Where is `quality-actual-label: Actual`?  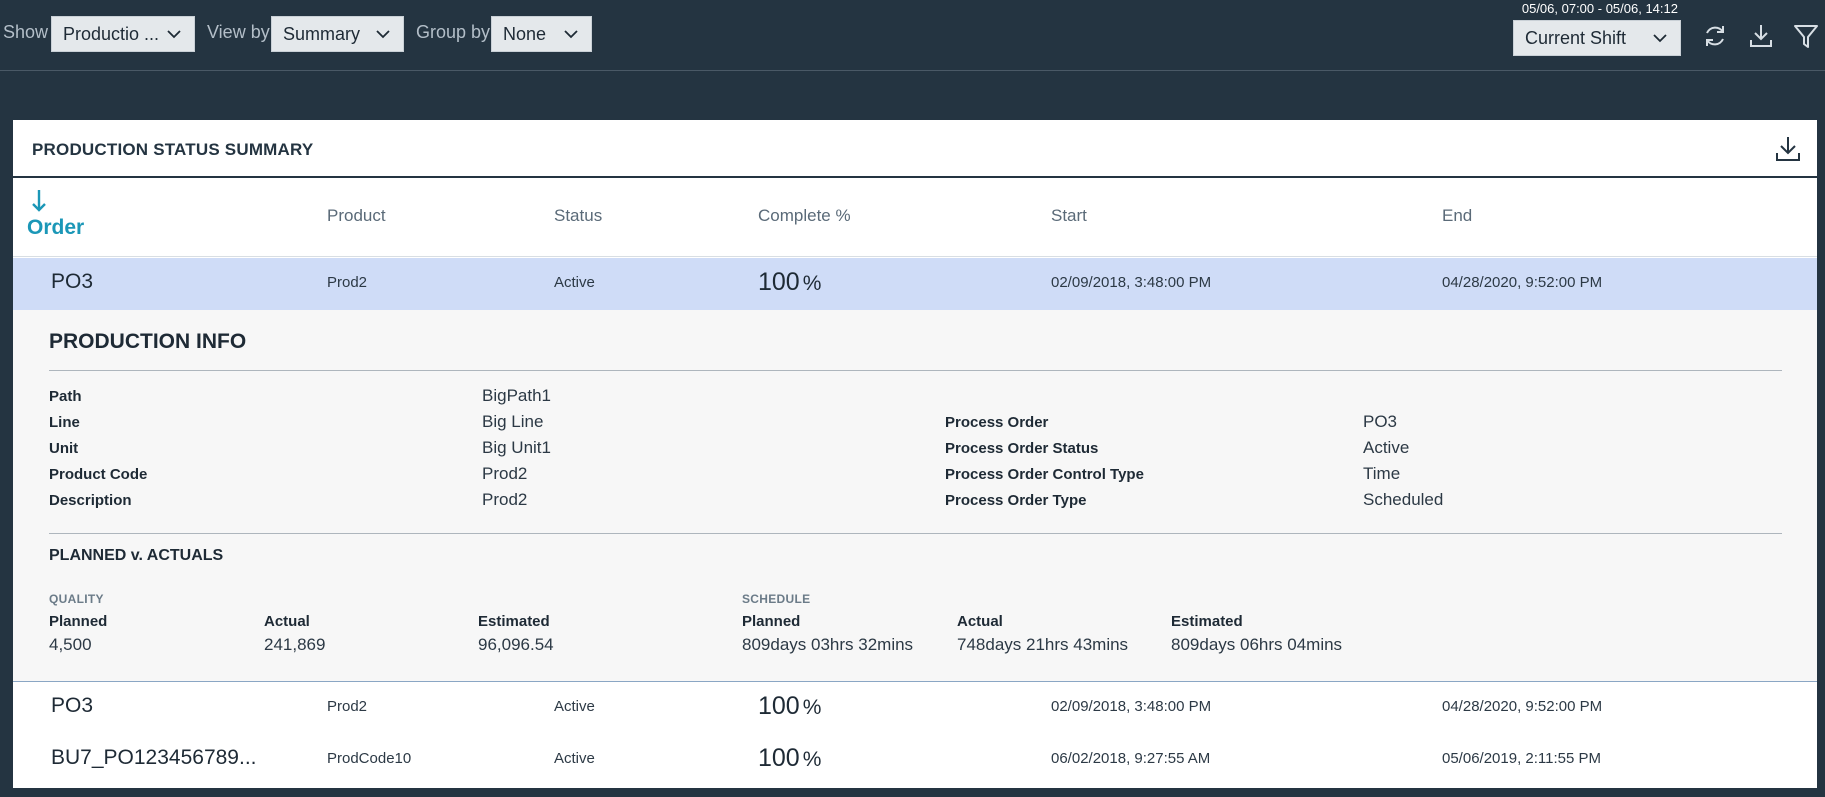 quality-actual-label: Actual is located at coordinates (287, 621).